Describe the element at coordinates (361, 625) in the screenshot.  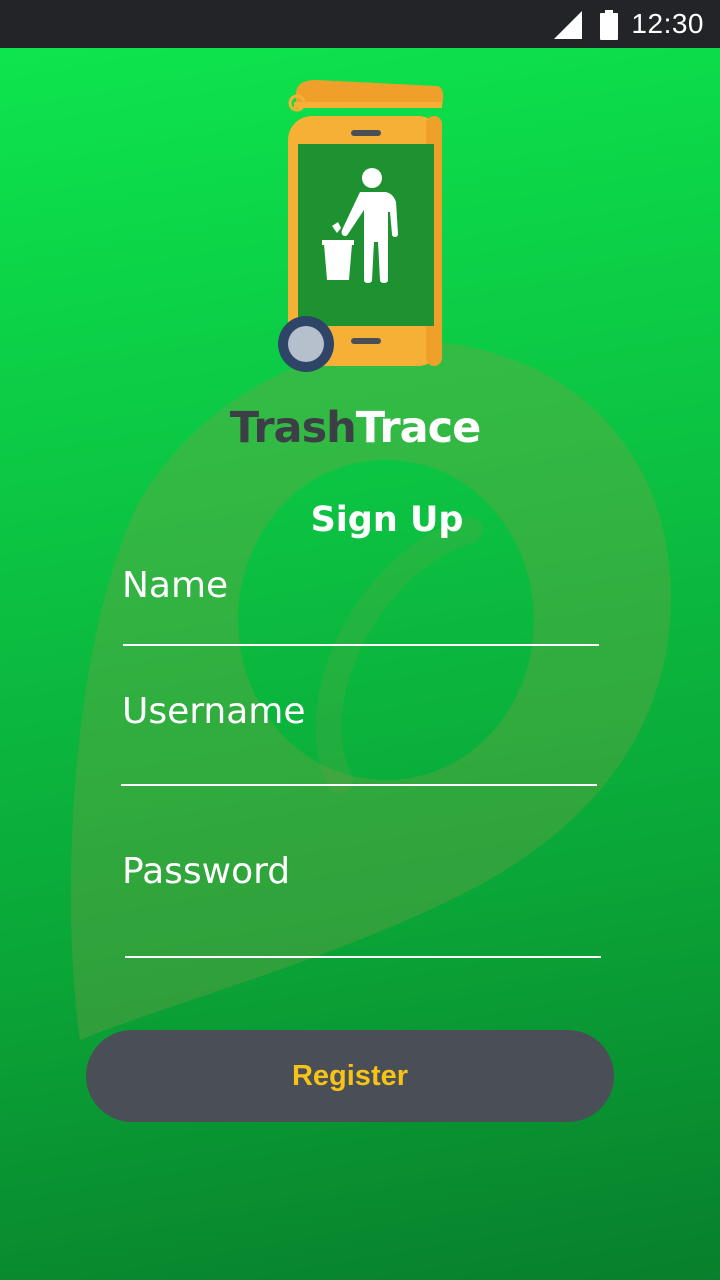
I see `name-input` at that location.